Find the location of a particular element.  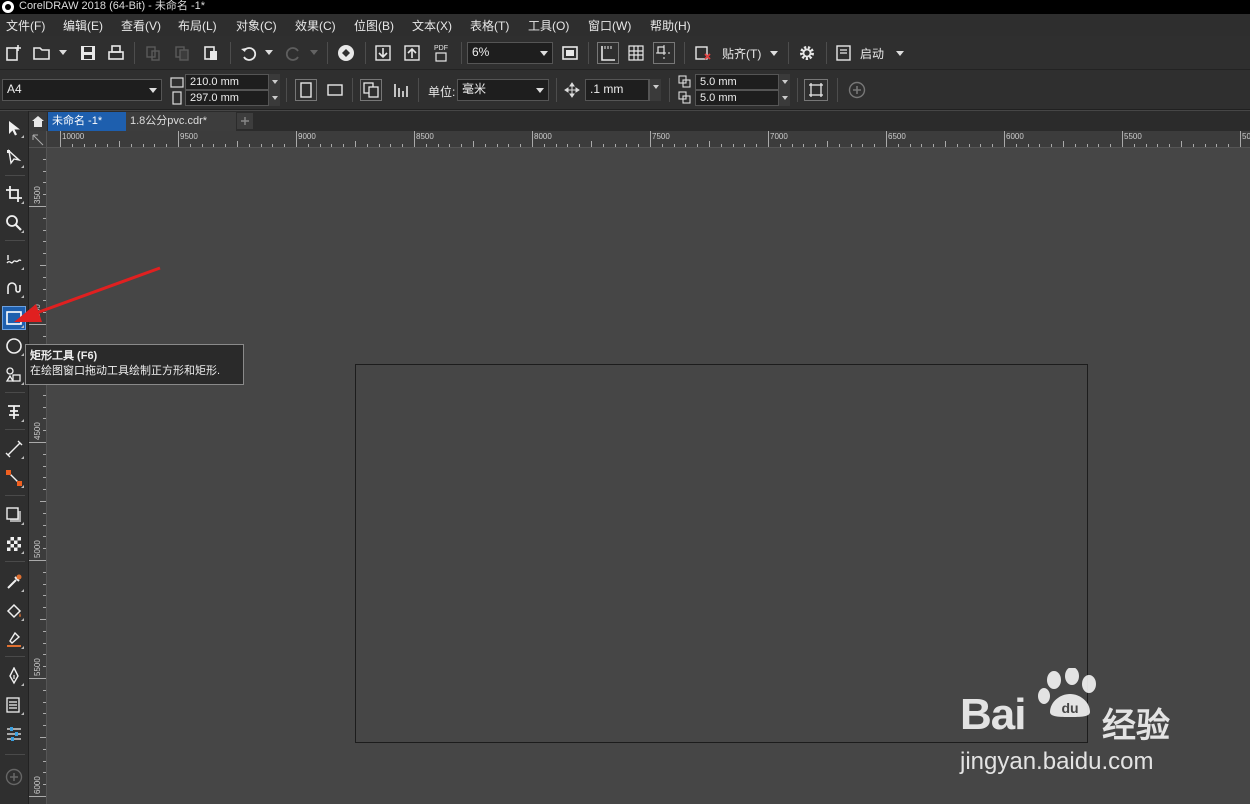

page-height-input: 297.0 mm is located at coordinates (227, 98).